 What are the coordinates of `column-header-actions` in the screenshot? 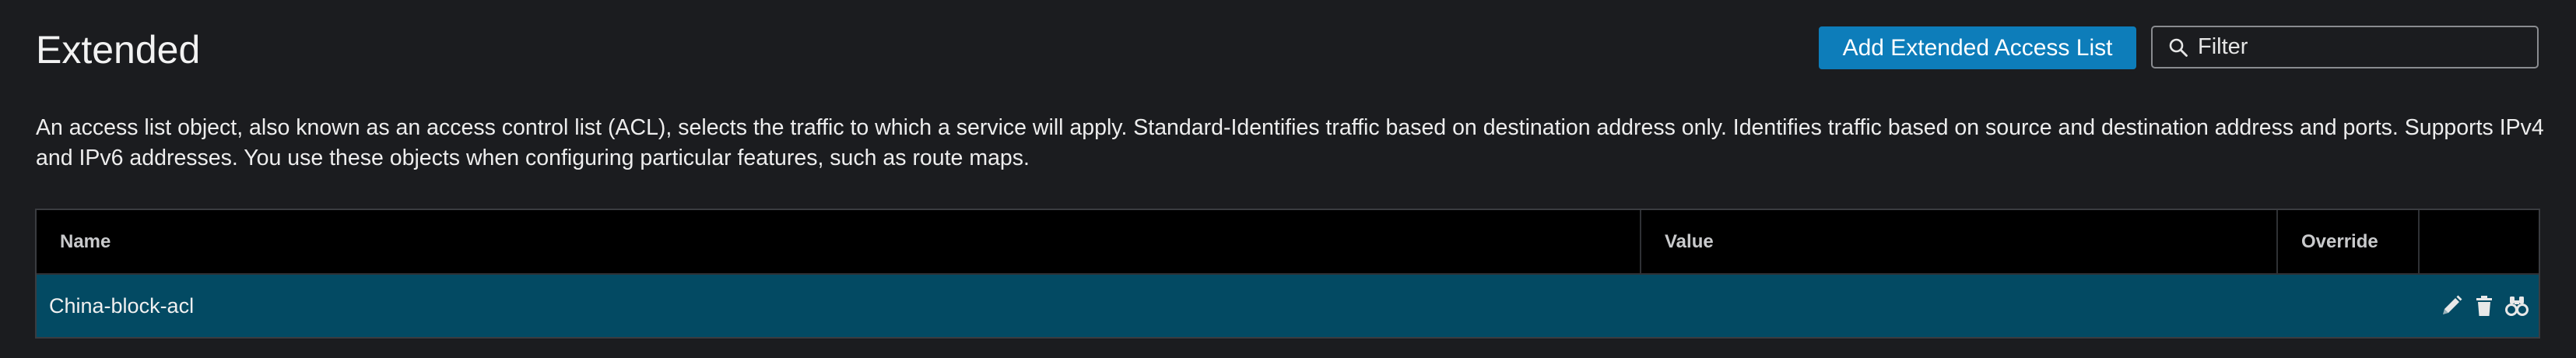 It's located at (2479, 241).